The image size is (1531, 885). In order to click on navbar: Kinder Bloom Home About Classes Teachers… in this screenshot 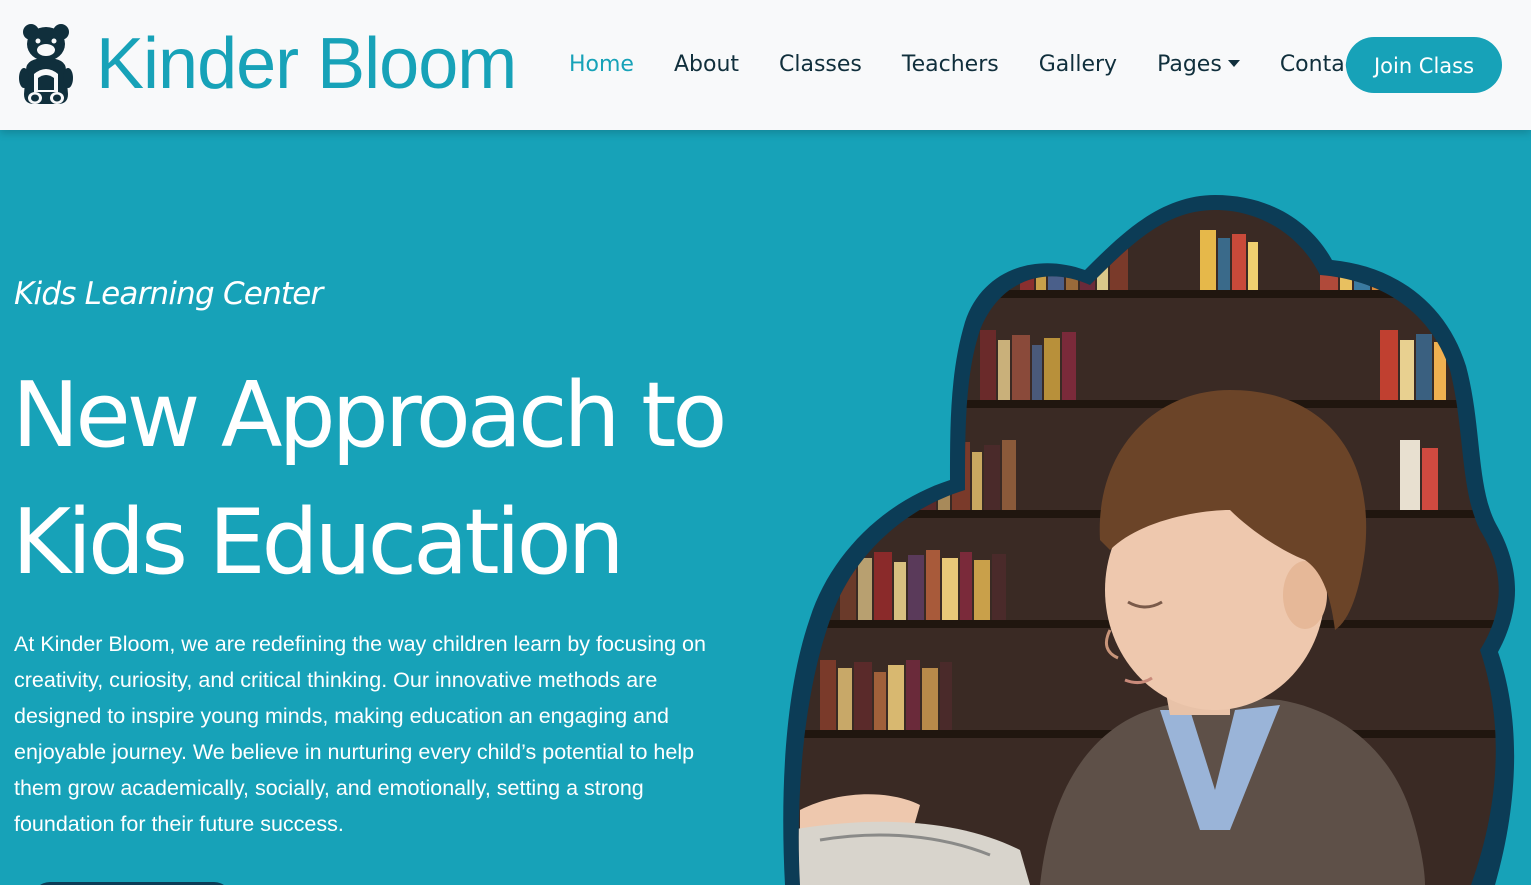, I will do `click(765, 65)`.